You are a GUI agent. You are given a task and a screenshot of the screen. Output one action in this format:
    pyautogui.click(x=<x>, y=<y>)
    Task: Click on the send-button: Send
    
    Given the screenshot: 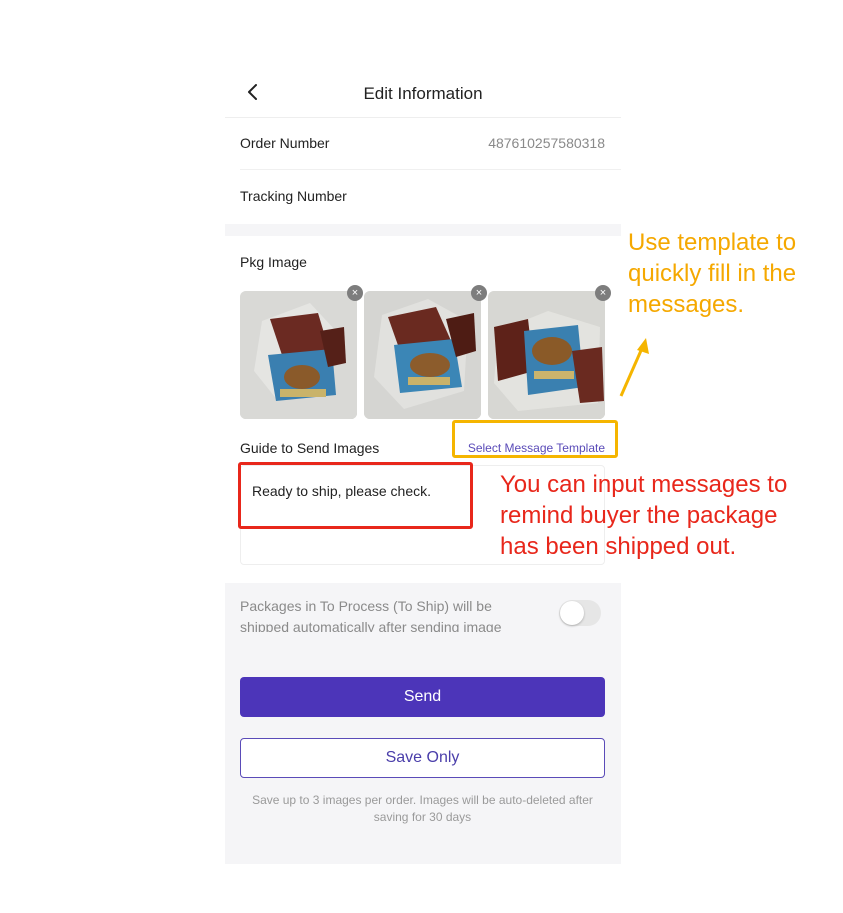 What is the action you would take?
    pyautogui.click(x=422, y=697)
    